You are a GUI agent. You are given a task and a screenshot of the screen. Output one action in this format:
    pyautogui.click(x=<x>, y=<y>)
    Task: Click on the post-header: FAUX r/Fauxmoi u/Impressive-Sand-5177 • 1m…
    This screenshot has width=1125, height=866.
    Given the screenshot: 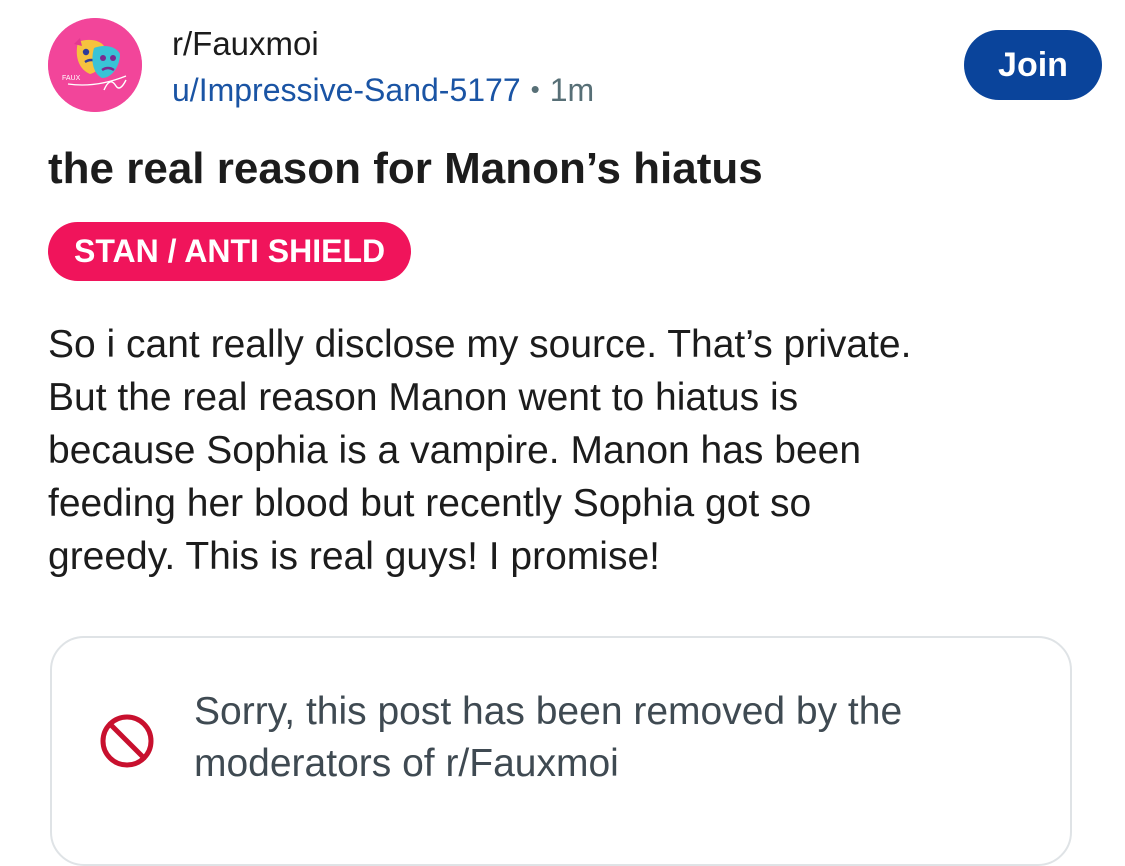 What is the action you would take?
    pyautogui.click(x=578, y=68)
    